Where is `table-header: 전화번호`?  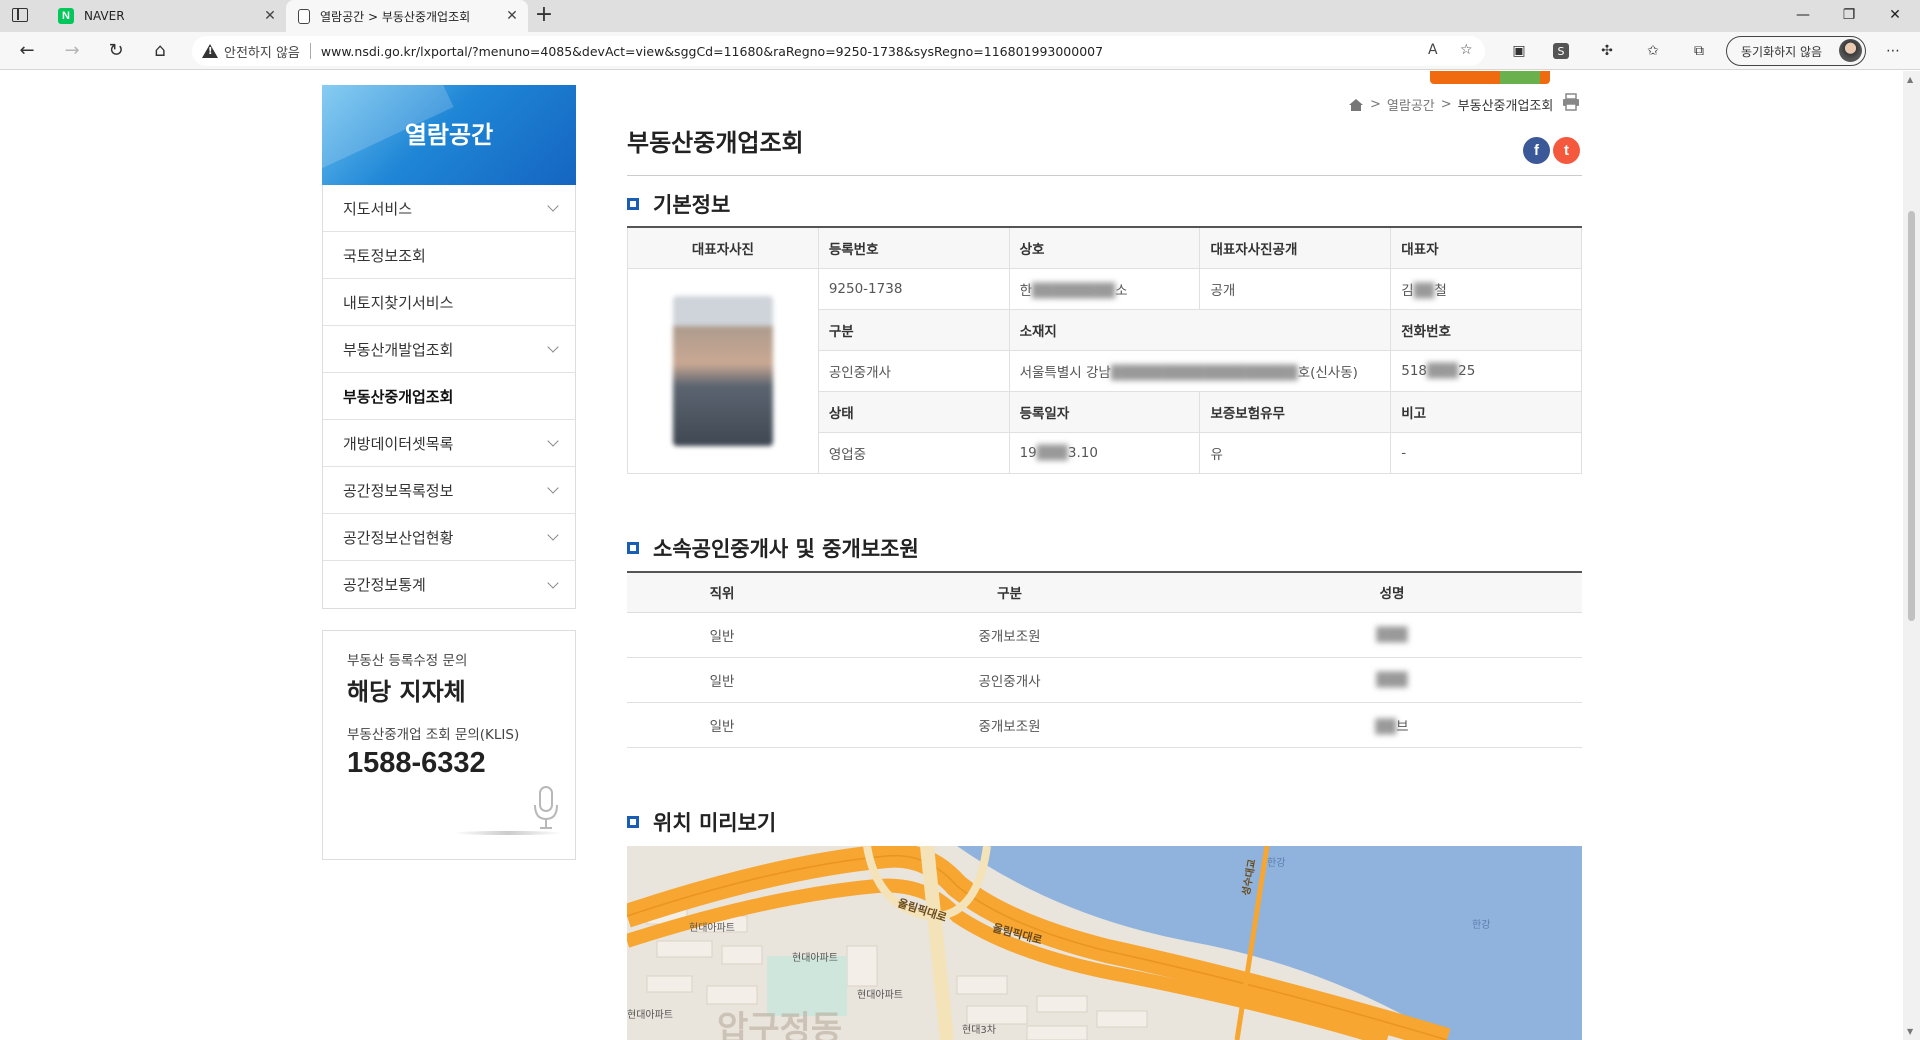
table-header: 전화번호 is located at coordinates (1486, 329).